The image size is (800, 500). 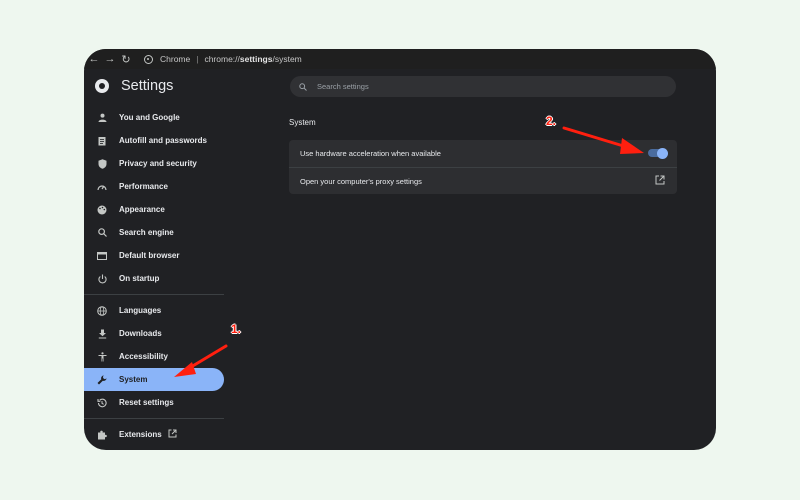 I want to click on proxy-settings-label: Open your computer's proxy settings, so click(x=361, y=181).